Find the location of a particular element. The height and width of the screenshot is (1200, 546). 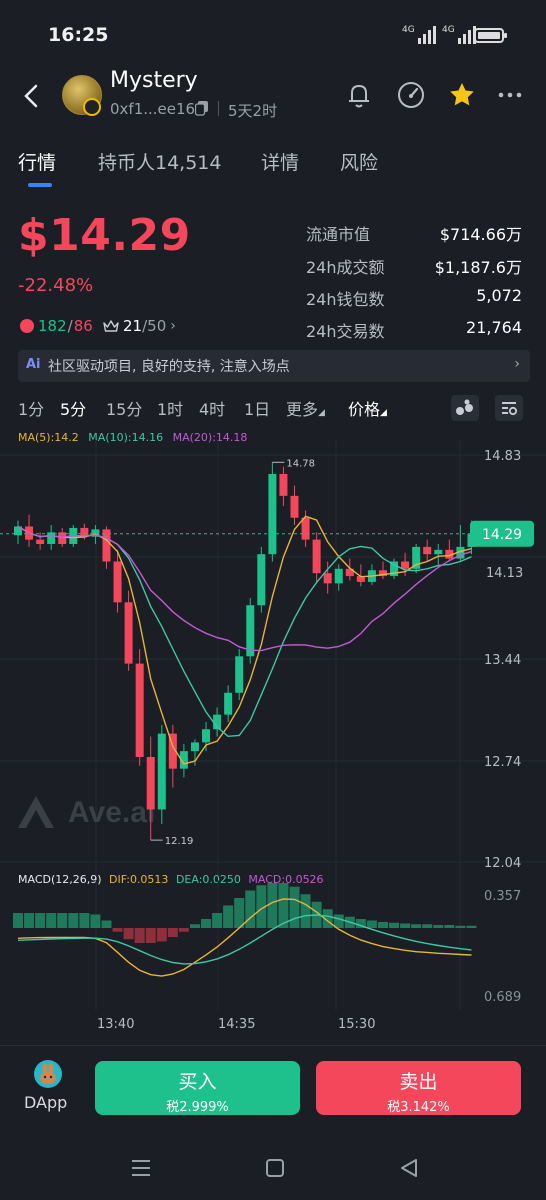

price-mode-select: 价格◢ is located at coordinates (367, 408).